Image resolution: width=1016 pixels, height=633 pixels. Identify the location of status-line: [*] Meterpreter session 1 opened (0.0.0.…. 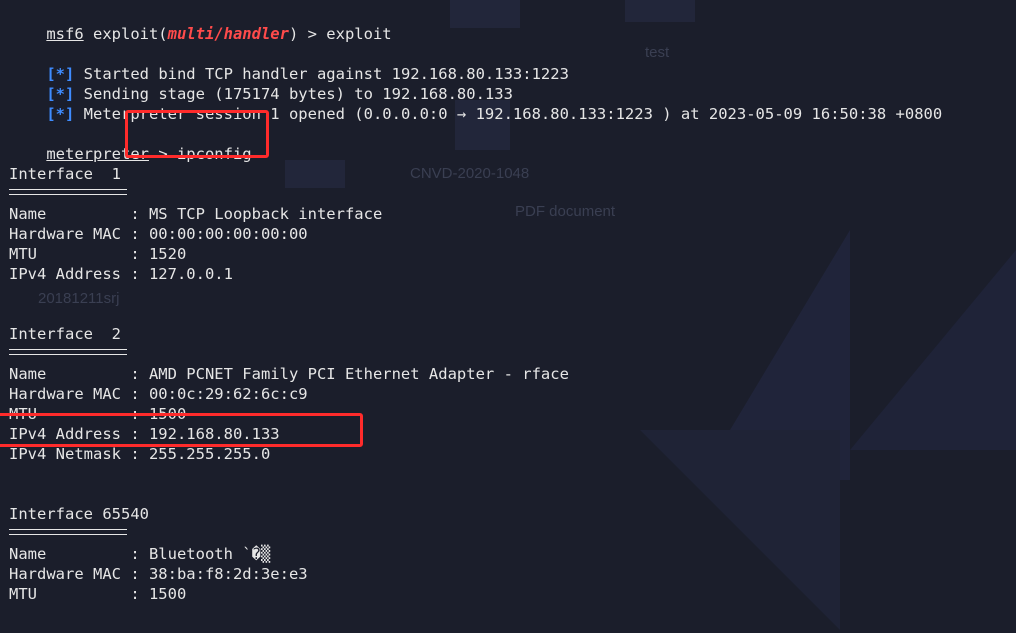
(475, 103).